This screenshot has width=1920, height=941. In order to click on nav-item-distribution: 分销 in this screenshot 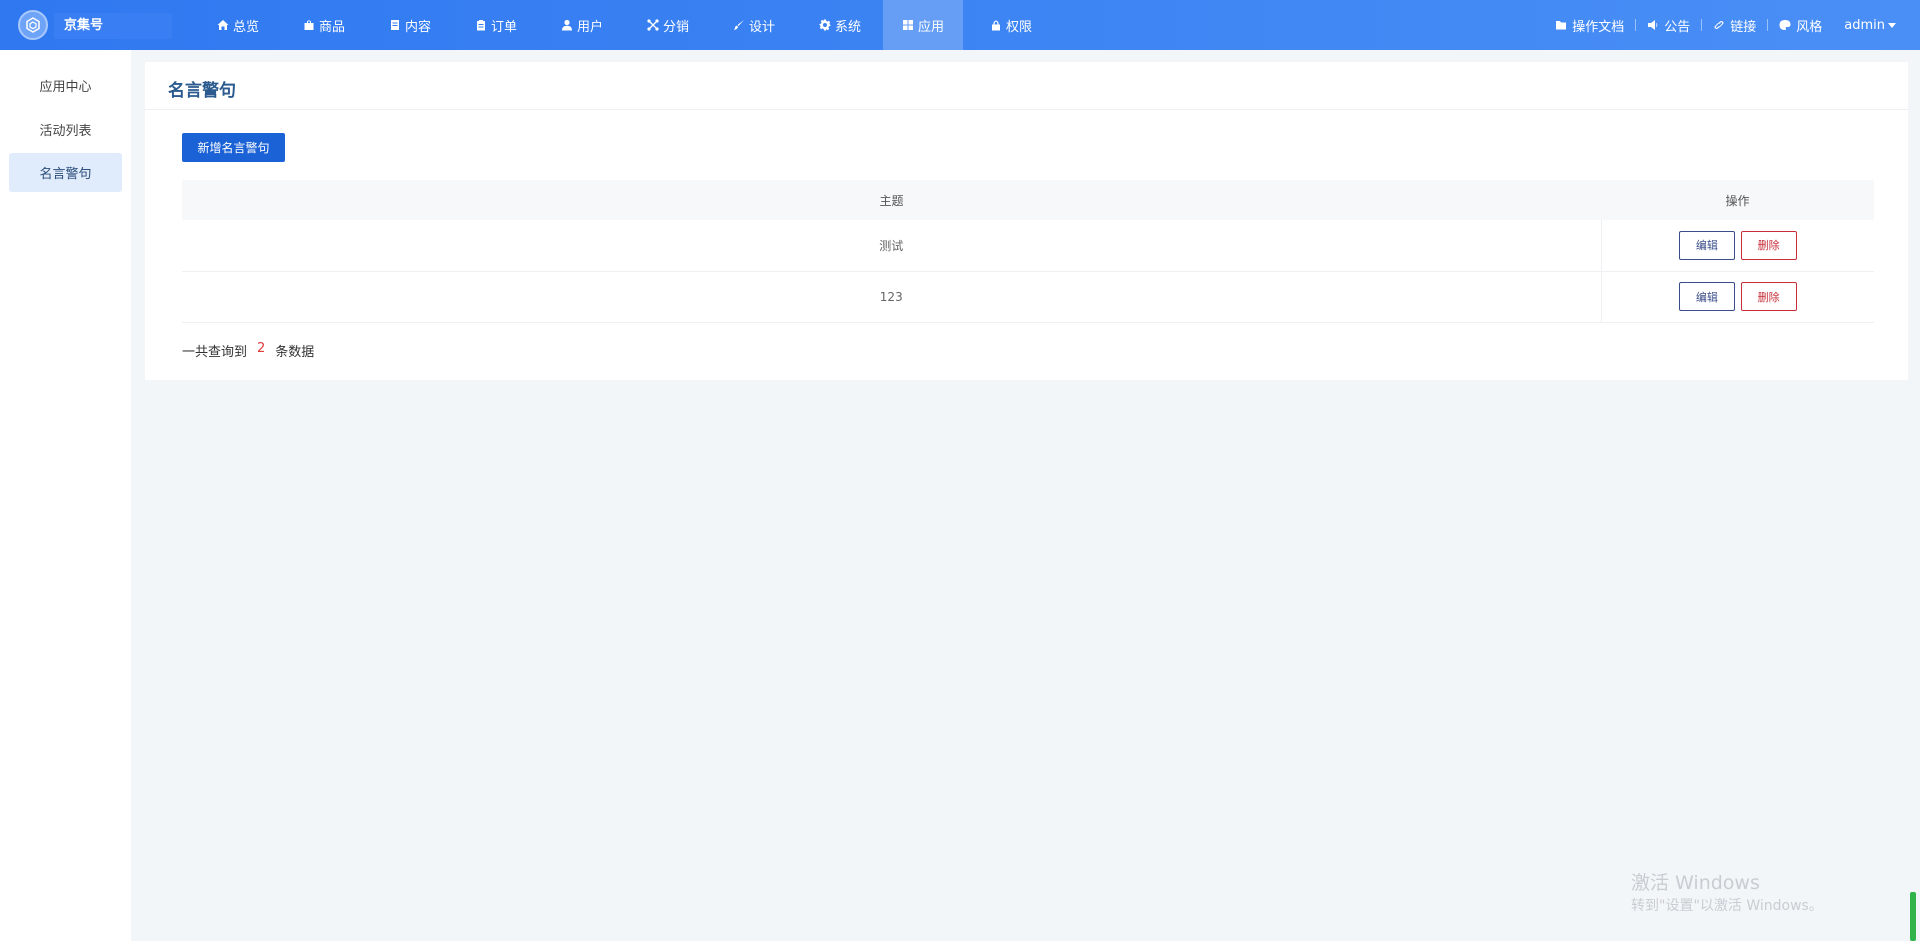, I will do `click(668, 25)`.